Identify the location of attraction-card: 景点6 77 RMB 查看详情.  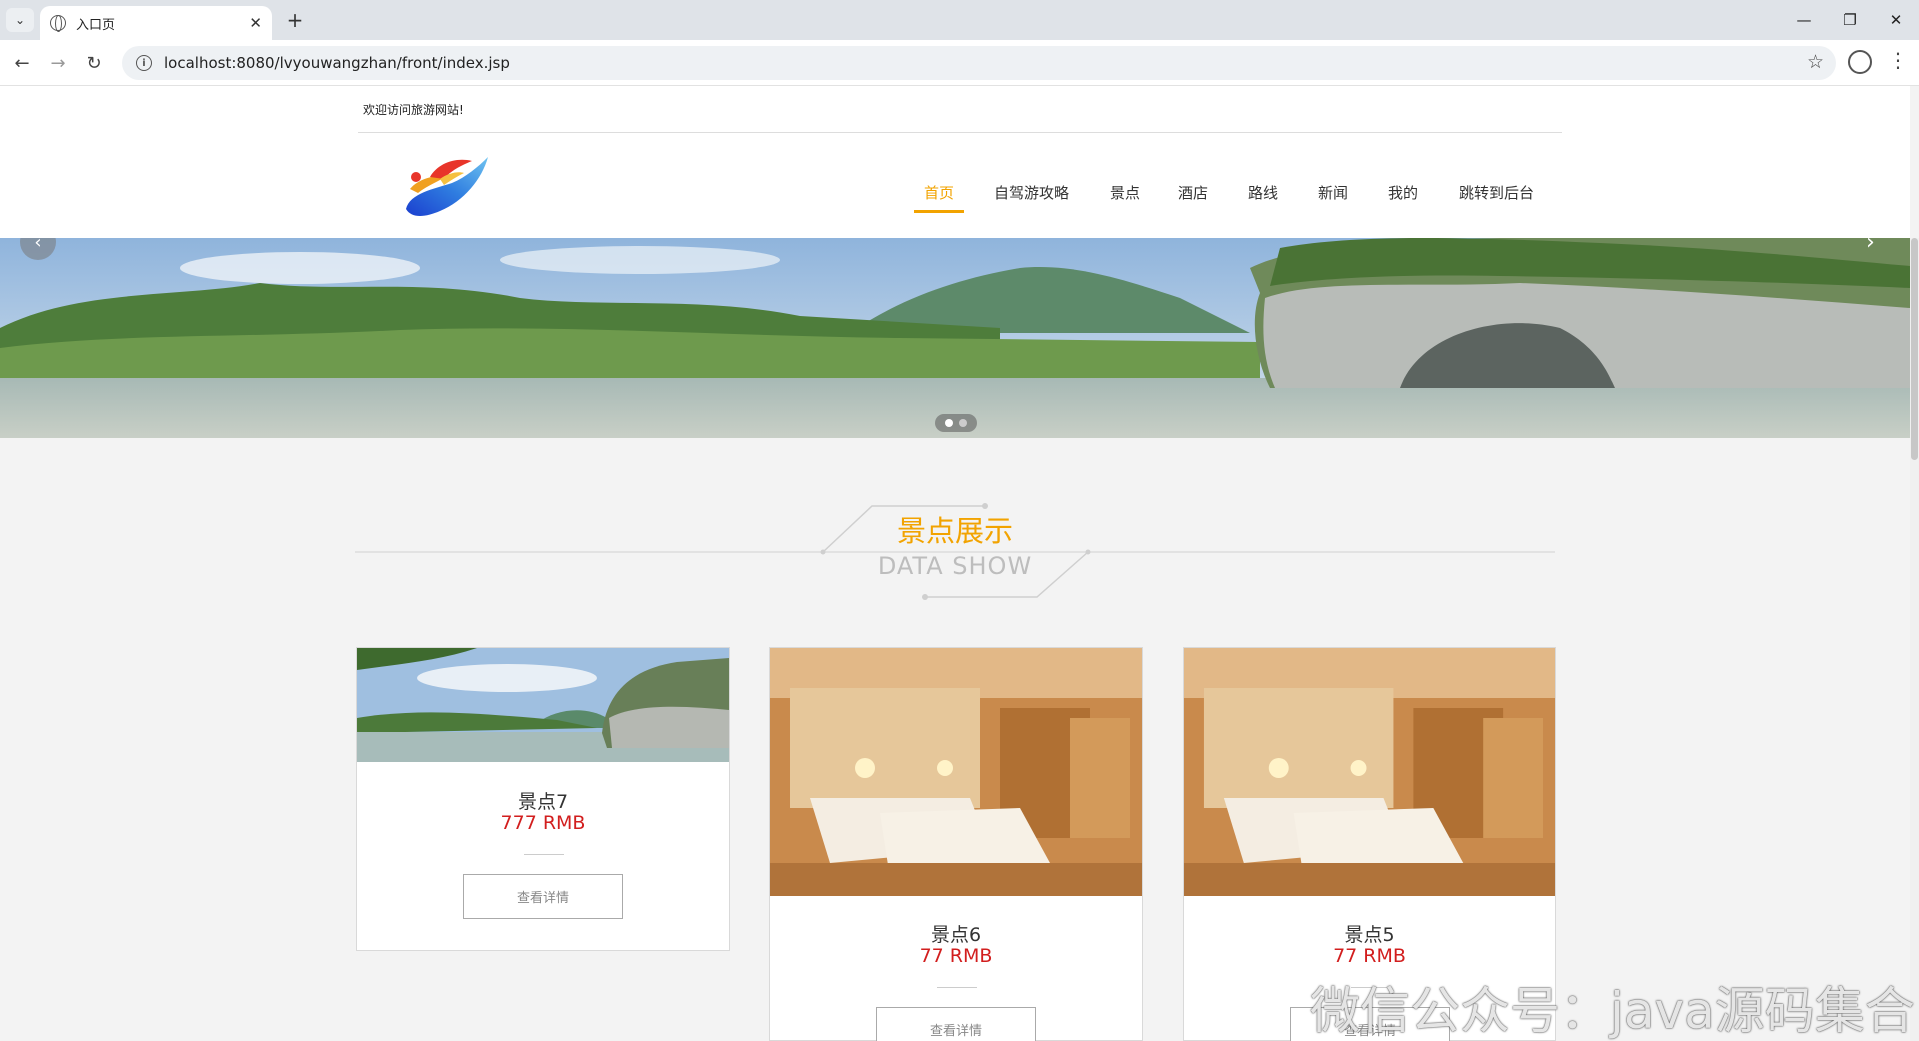
(956, 844).